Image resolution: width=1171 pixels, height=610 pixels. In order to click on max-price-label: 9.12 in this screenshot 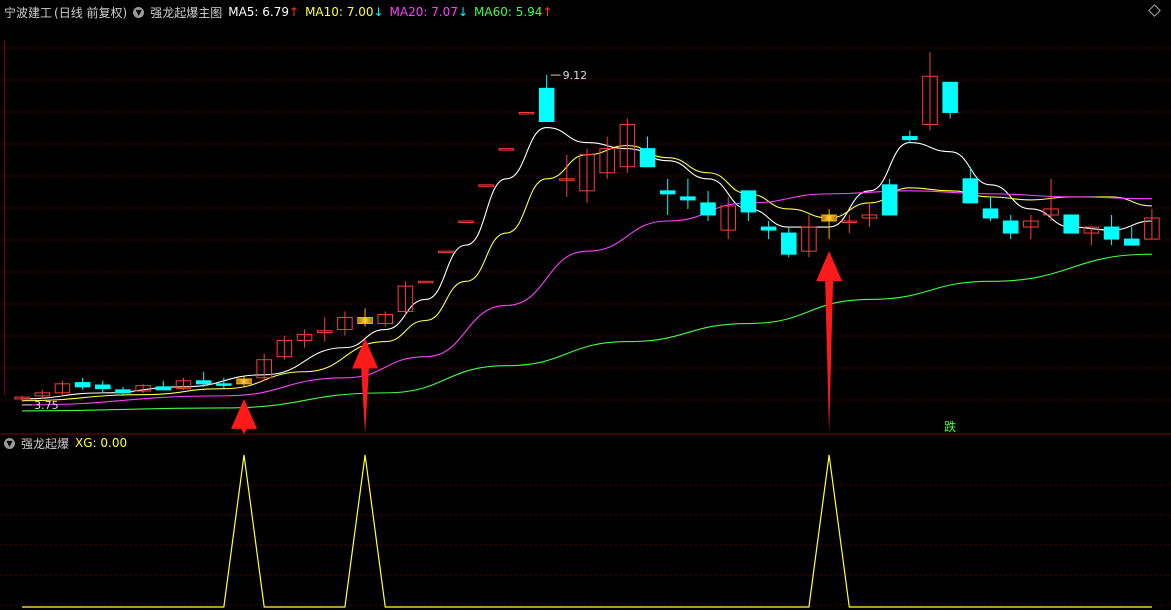, I will do `click(575, 75)`.